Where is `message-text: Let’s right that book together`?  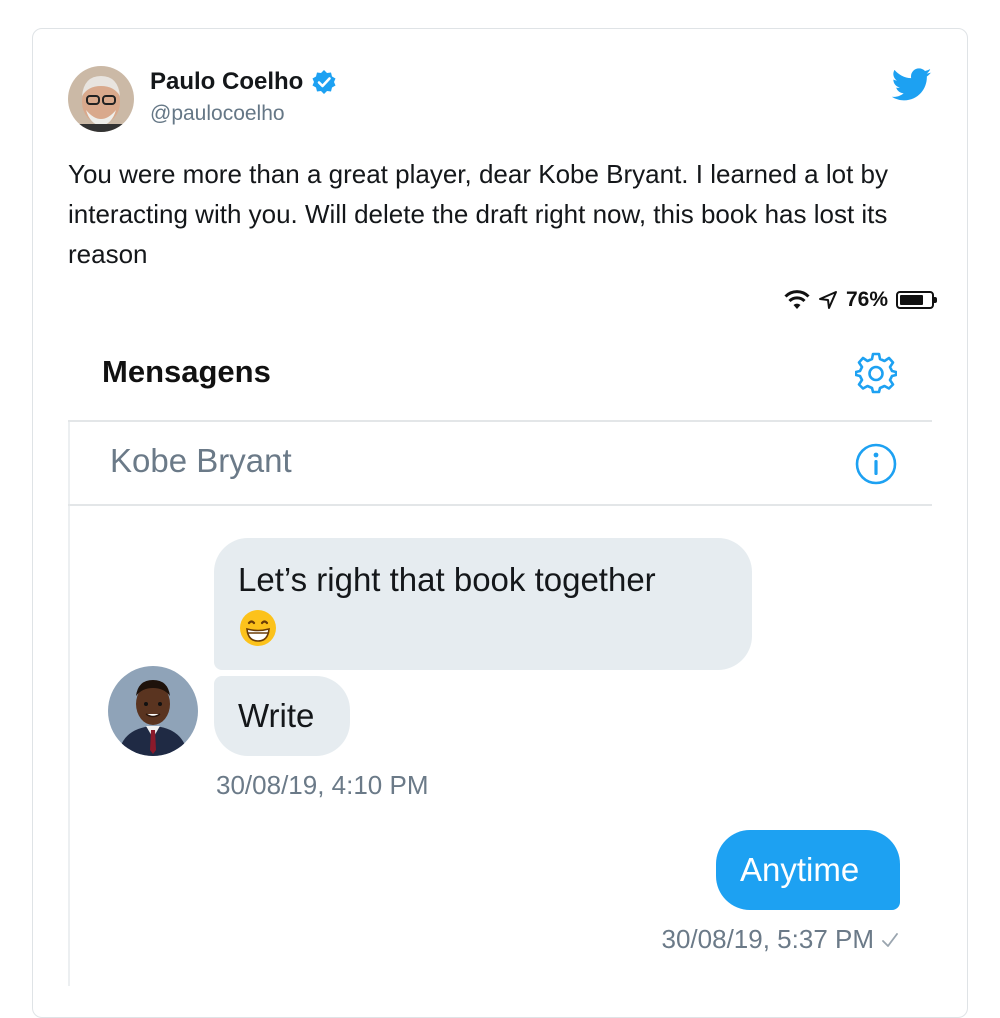 message-text: Let’s right that book together is located at coordinates (447, 579).